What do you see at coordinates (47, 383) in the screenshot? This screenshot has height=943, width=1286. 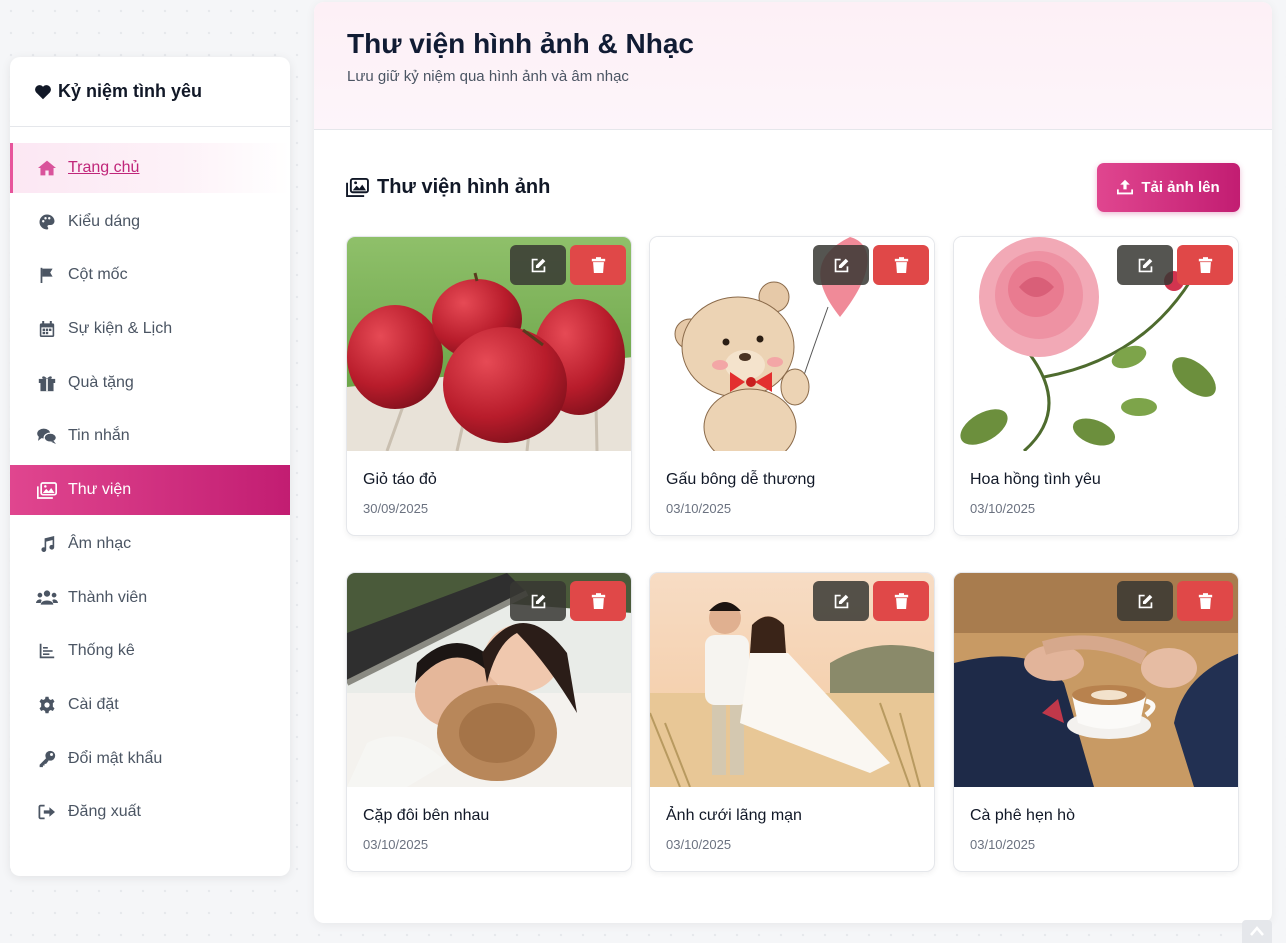 I see `gift-icon` at bounding box center [47, 383].